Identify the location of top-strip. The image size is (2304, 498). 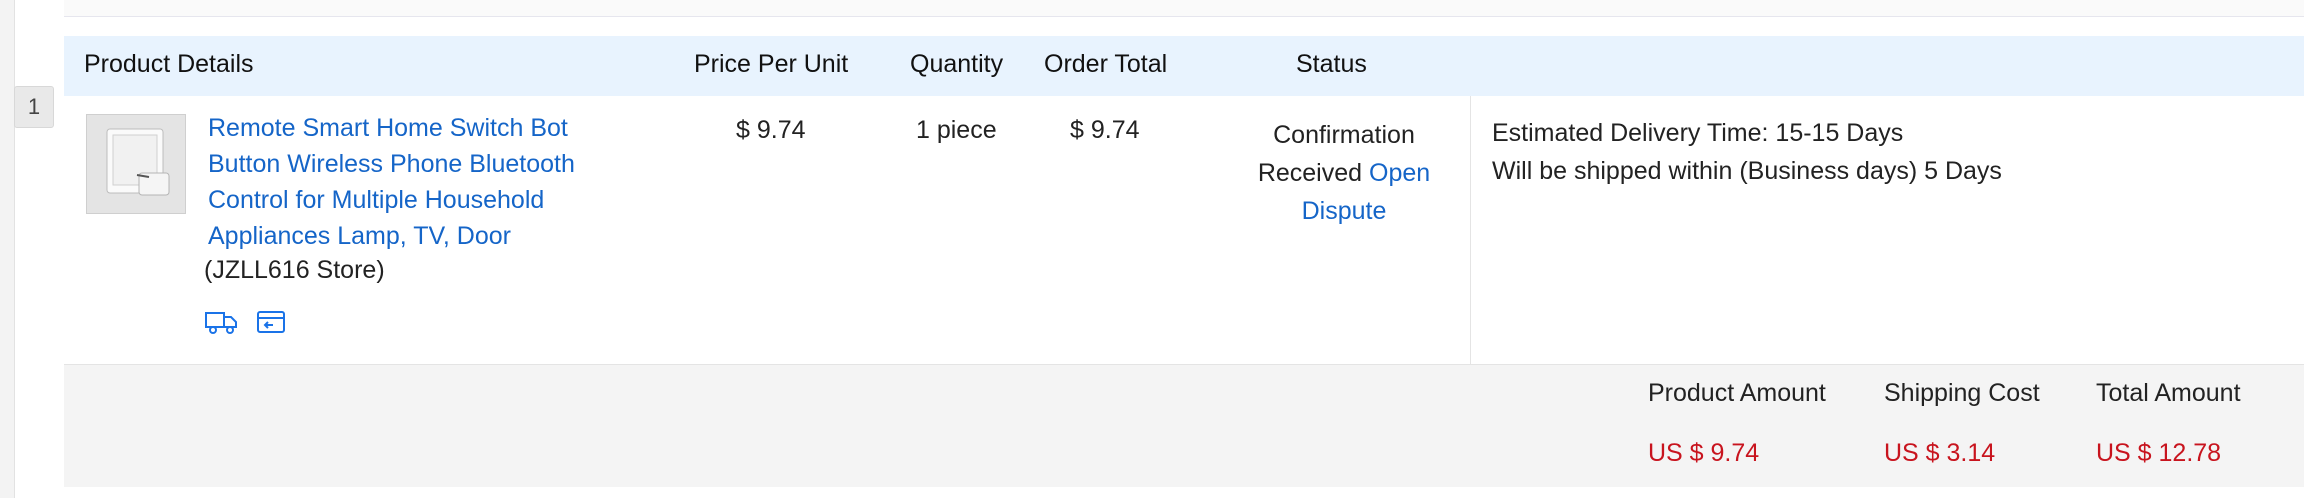
(1184, 8).